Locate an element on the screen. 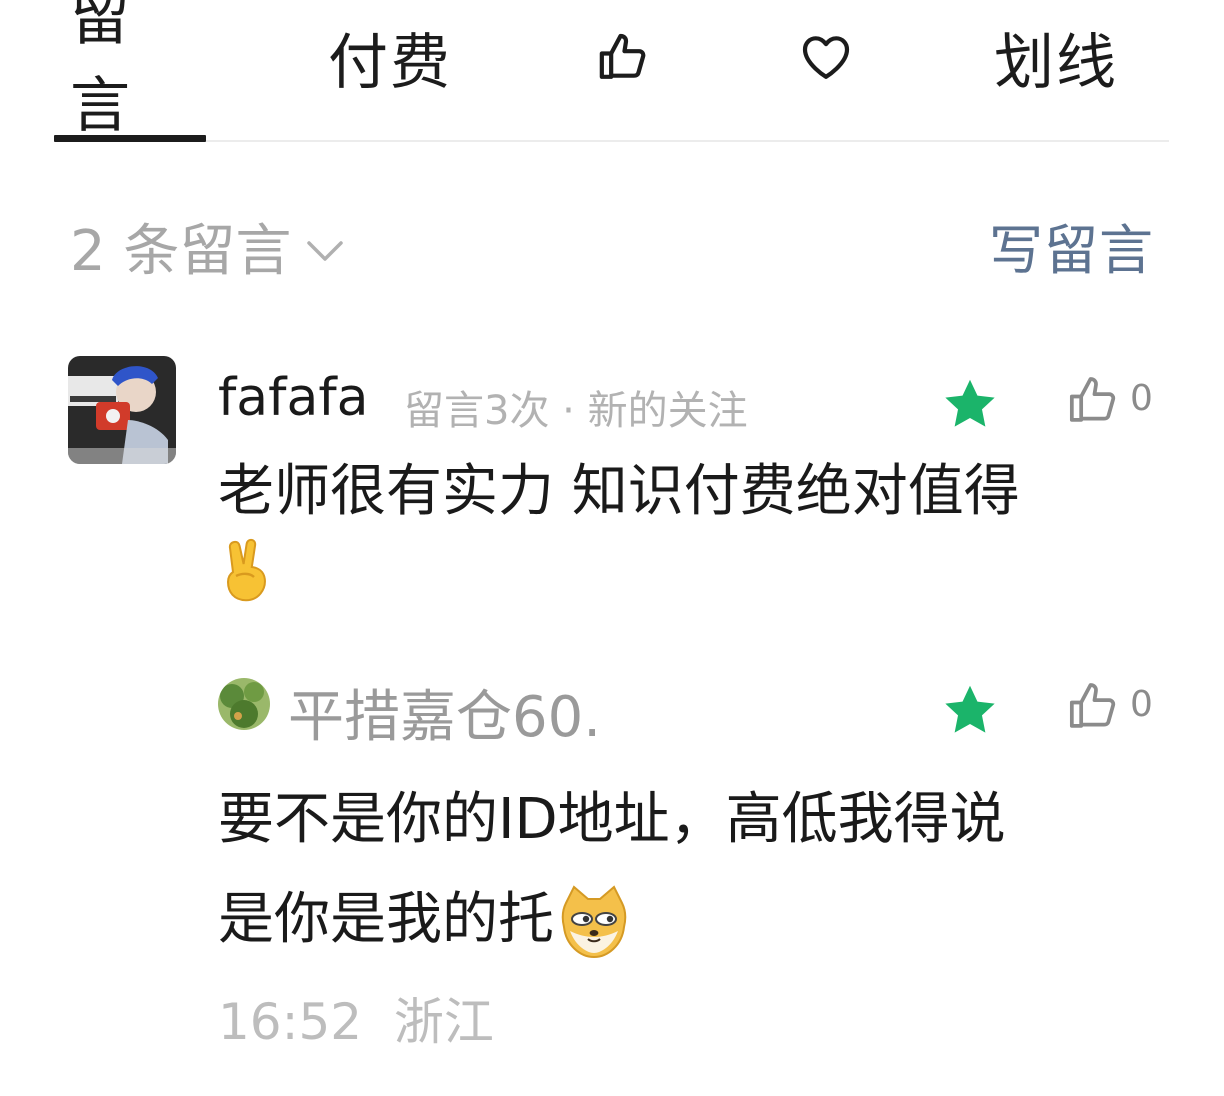 Image resolution: width=1224 pixels, height=1096 pixels. victory-hand-emoji-icon is located at coordinates (246, 570).